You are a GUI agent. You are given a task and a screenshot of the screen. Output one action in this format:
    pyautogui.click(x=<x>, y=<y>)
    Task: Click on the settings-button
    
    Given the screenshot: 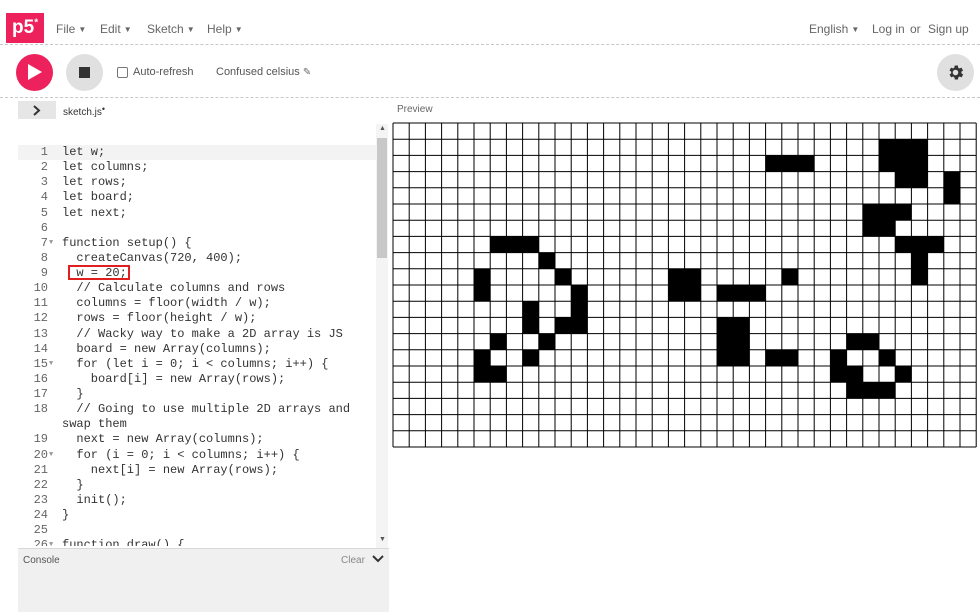 What is the action you would take?
    pyautogui.click(x=955, y=72)
    